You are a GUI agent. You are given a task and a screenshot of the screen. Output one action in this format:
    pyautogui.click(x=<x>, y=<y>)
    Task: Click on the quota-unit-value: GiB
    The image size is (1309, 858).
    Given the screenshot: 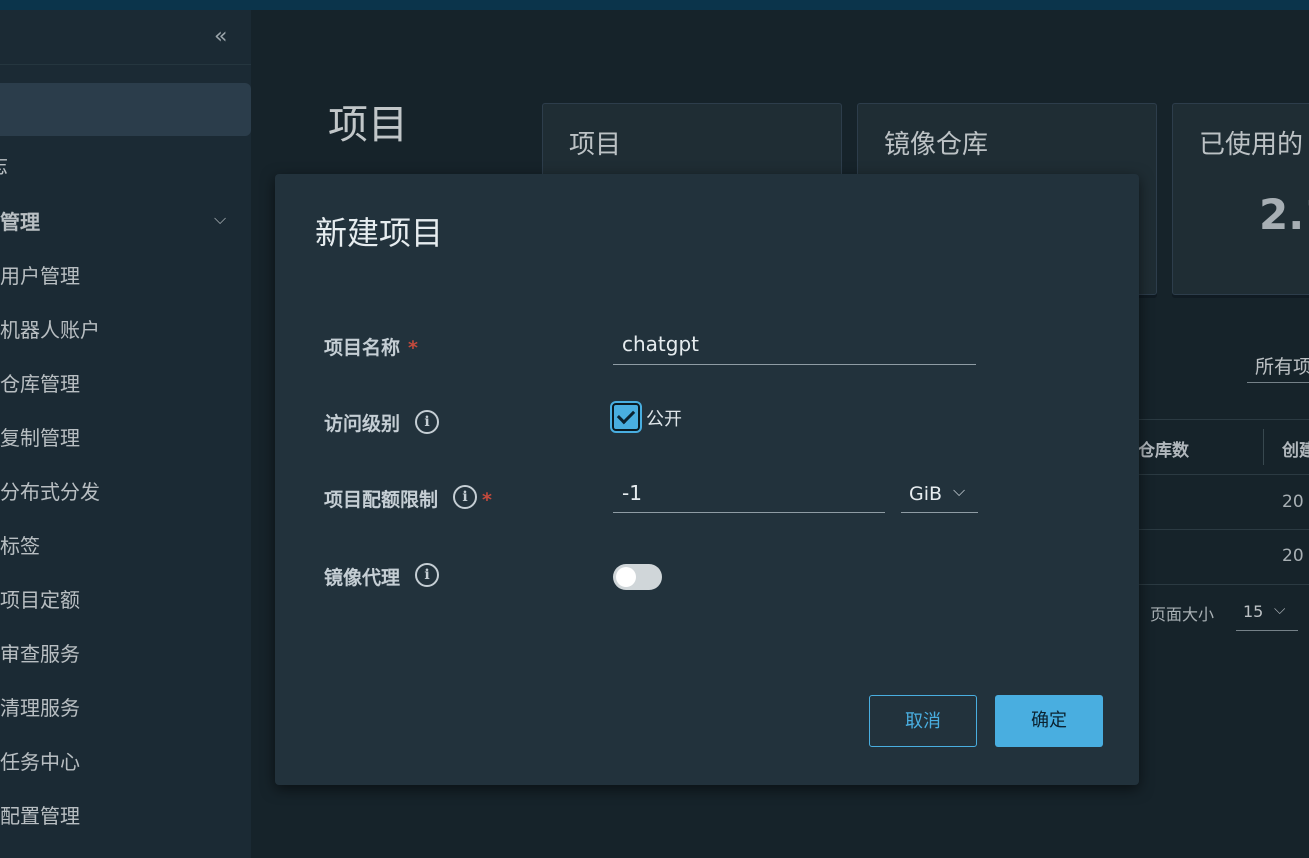 What is the action you would take?
    pyautogui.click(x=926, y=494)
    